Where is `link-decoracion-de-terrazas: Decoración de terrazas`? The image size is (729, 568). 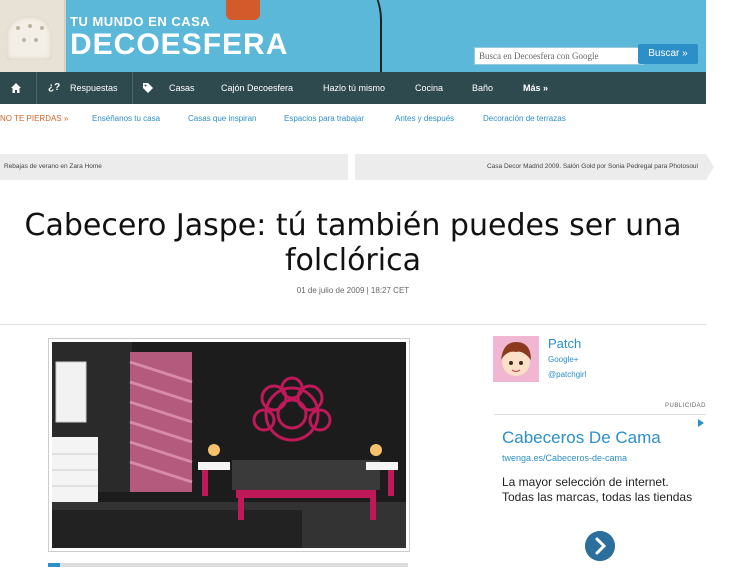 link-decoracion-de-terrazas: Decoración de terrazas is located at coordinates (524, 118).